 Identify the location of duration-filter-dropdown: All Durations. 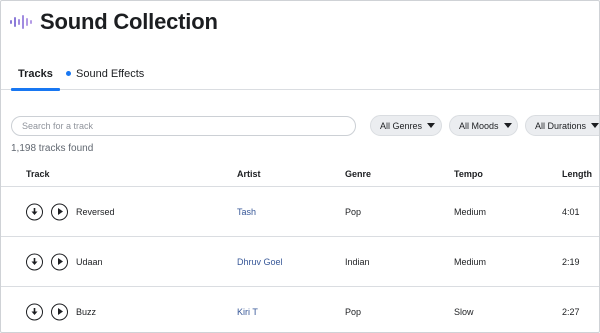
(562, 125).